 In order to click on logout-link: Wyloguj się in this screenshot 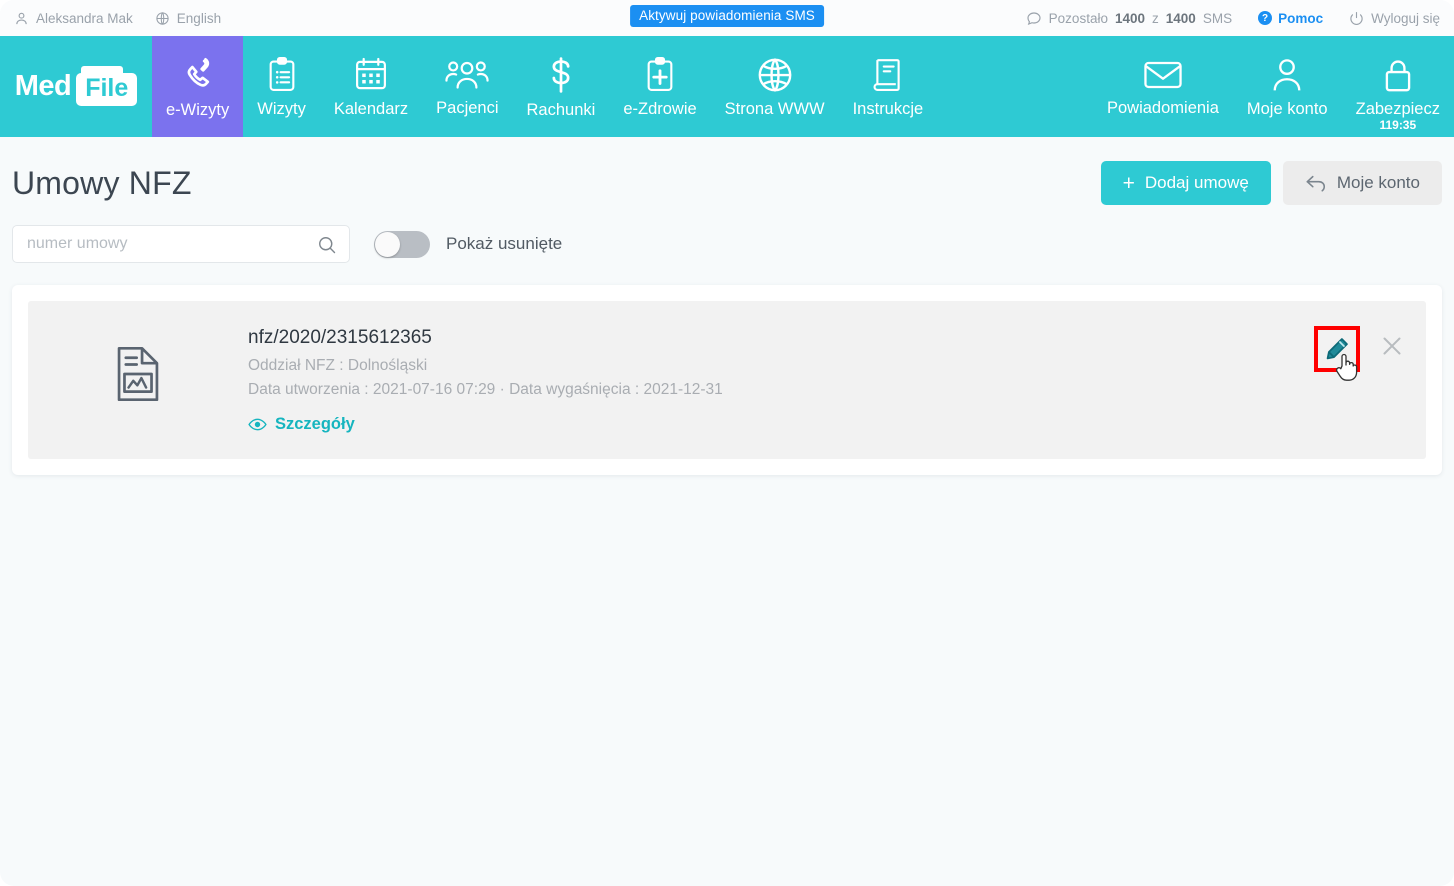, I will do `click(1394, 18)`.